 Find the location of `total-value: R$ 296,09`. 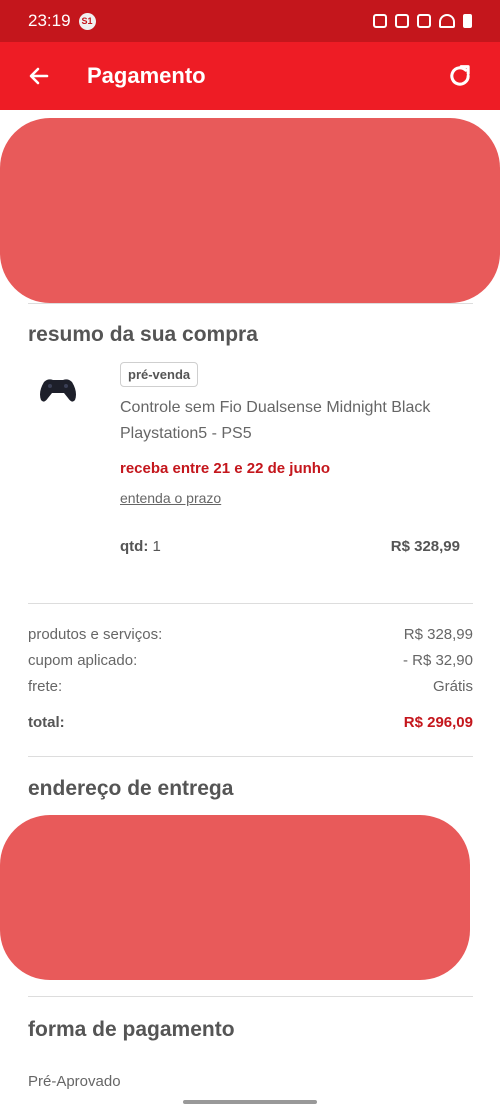

total-value: R$ 296,09 is located at coordinates (438, 722).